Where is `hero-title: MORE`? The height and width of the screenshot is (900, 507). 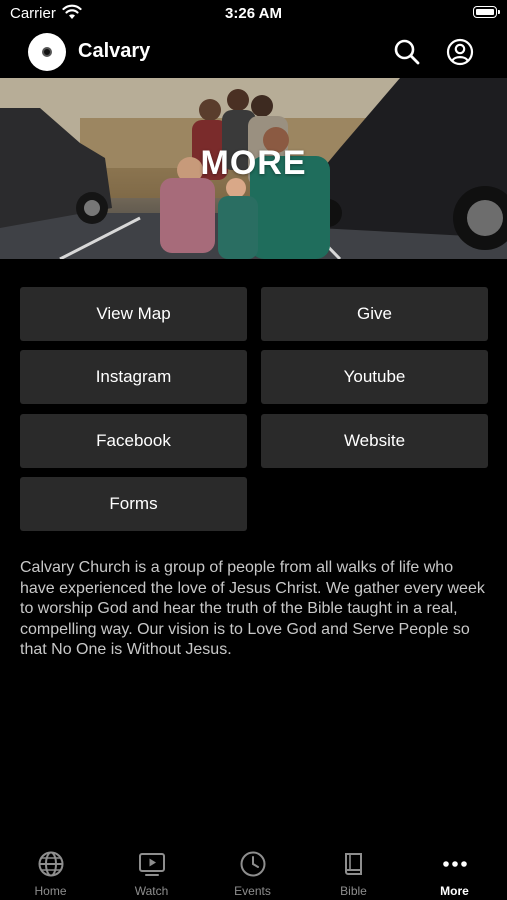
hero-title: MORE is located at coordinates (253, 163).